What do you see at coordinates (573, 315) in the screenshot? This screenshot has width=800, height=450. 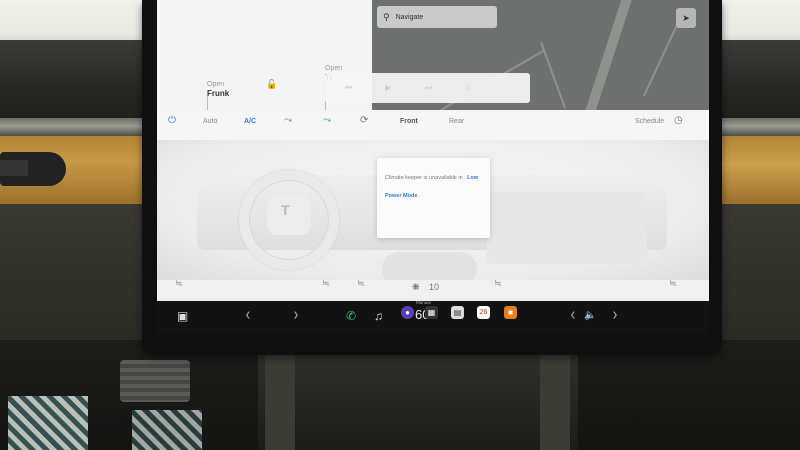 I see `volume-chevron-left-icon: ❮` at bounding box center [573, 315].